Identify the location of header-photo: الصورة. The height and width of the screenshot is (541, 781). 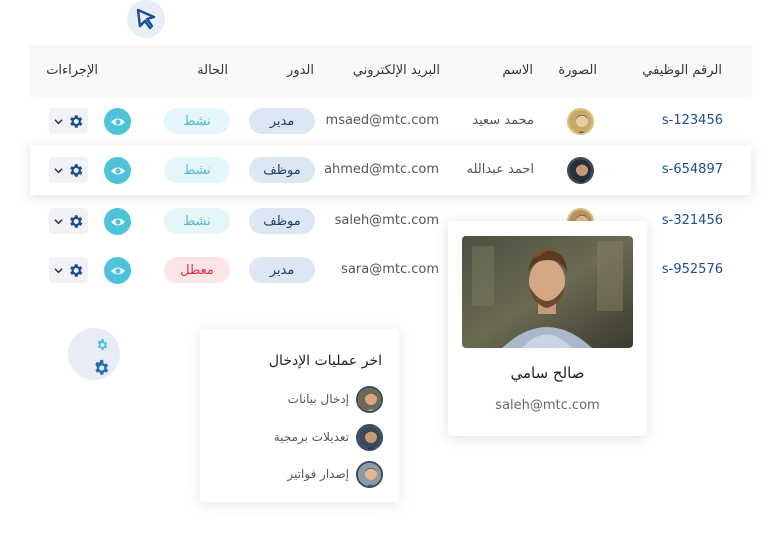
(577, 70).